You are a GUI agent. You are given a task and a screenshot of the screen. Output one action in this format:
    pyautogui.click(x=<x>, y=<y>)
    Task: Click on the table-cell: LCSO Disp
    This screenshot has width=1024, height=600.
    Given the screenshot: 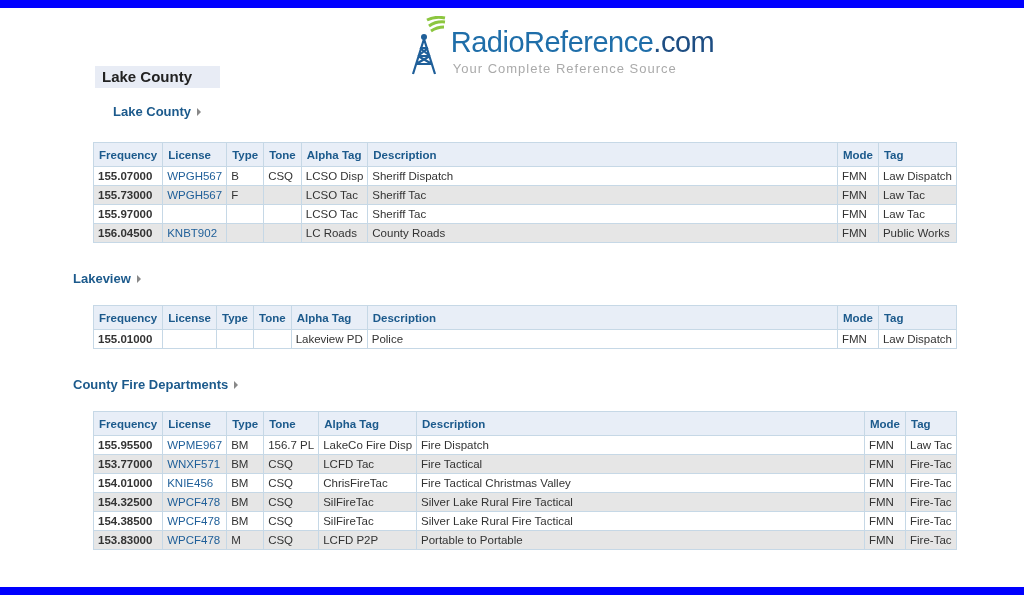 What is the action you would take?
    pyautogui.click(x=334, y=176)
    